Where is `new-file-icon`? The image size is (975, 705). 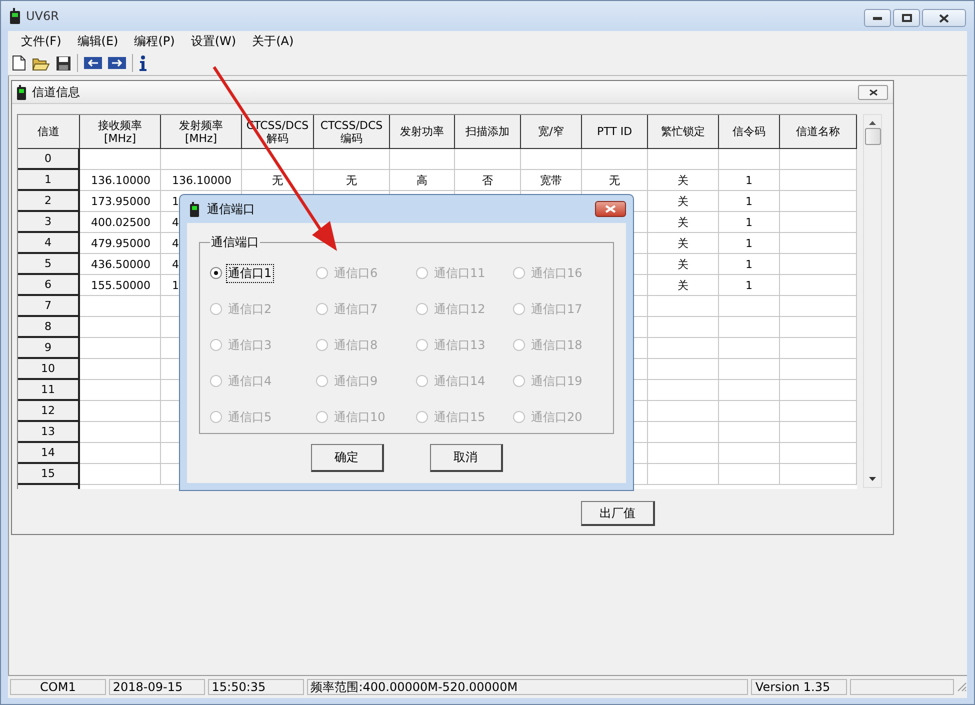
new-file-icon is located at coordinates (19, 63).